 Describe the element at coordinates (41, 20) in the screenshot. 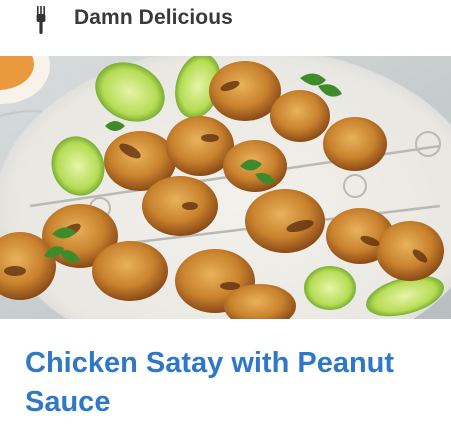

I see `fork-logo-icon` at that location.